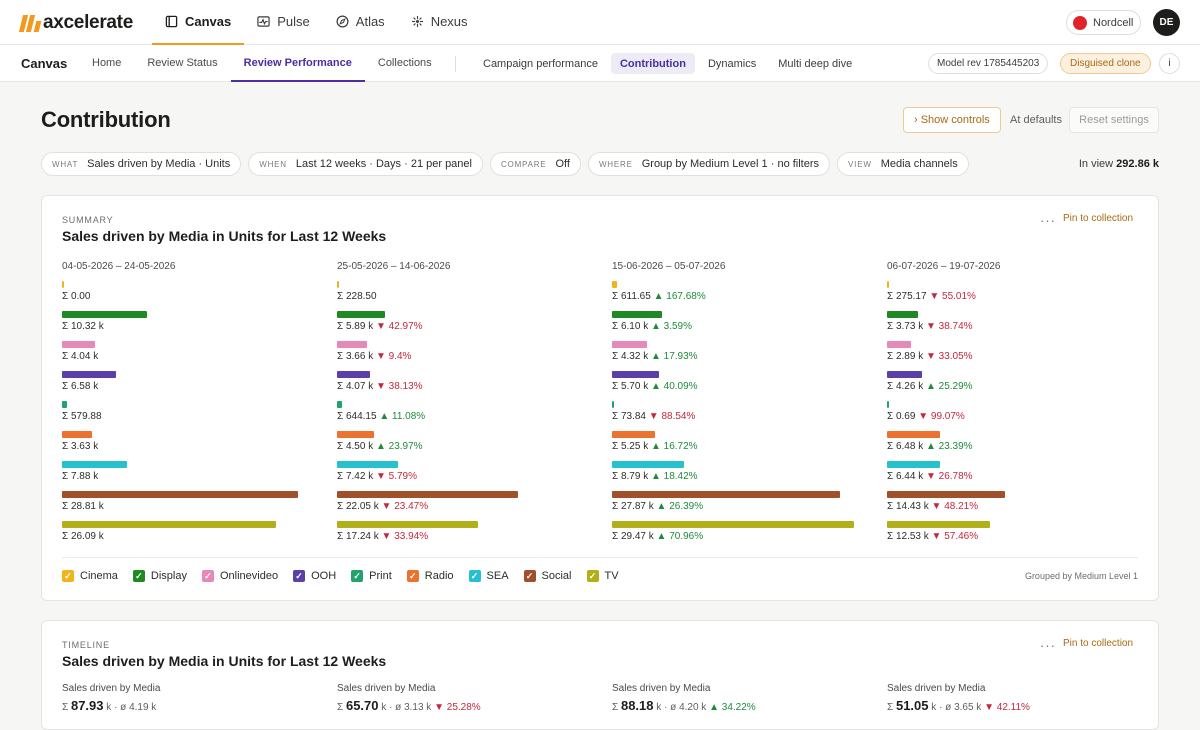 Image resolution: width=1200 pixels, height=730 pixels. Describe the element at coordinates (80, 386) in the screenshot. I see `channel-value: Σ 6.58 k` at that location.